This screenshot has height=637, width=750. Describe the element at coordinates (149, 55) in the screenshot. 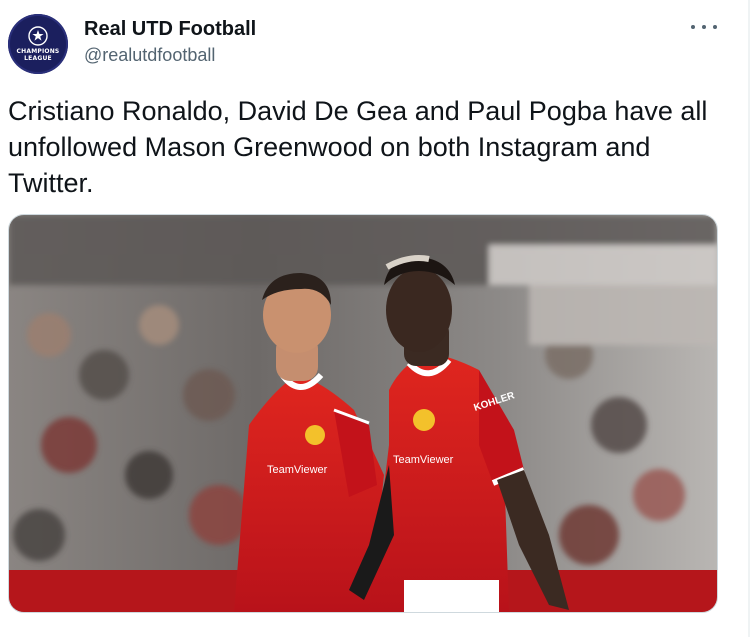

I see `author-handle: @realutdfootball` at that location.